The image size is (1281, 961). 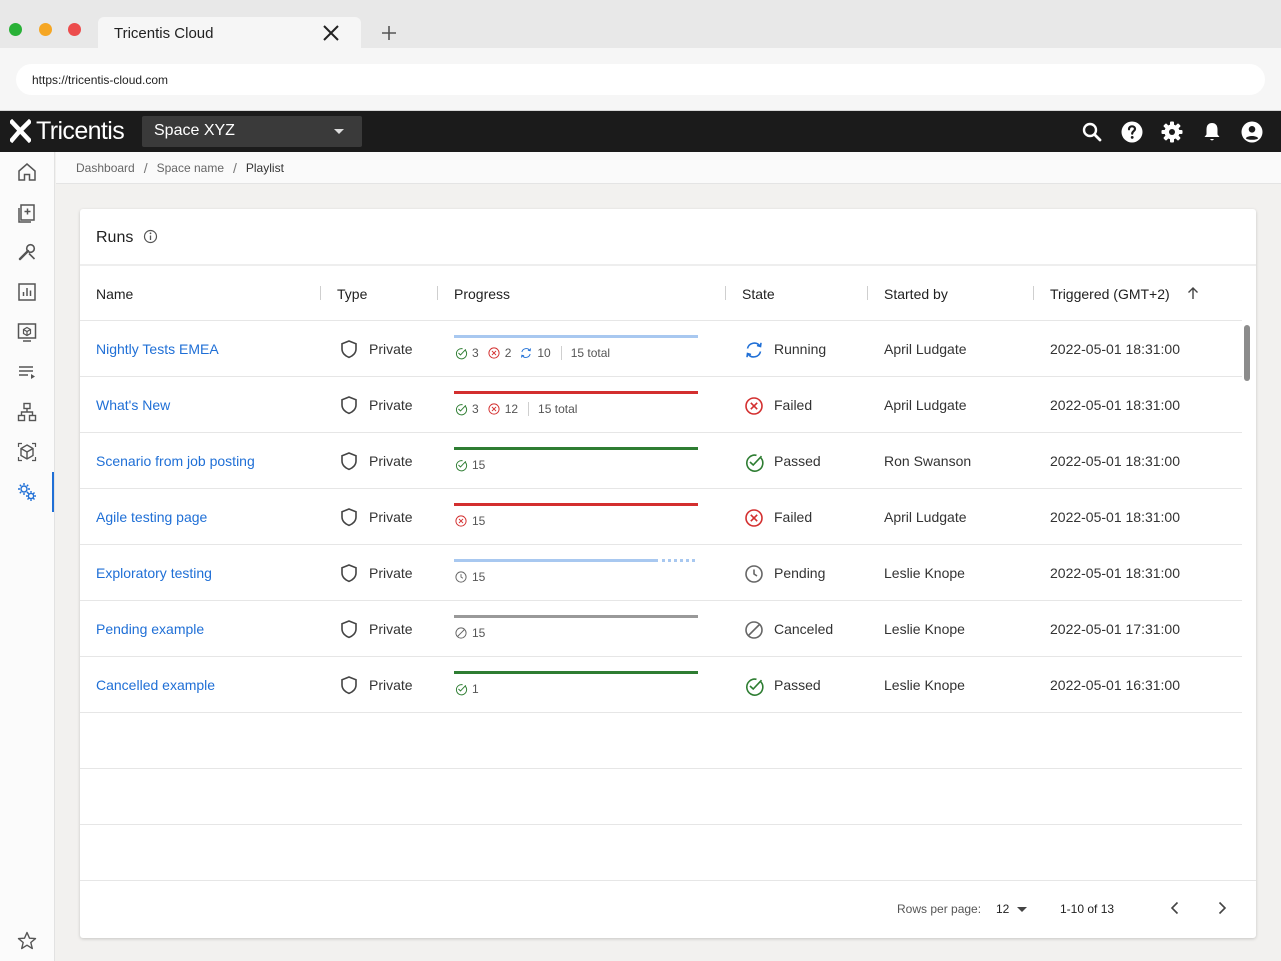 What do you see at coordinates (164, 33) in the screenshot?
I see `browser-tab-title: Tricentis Cloud` at bounding box center [164, 33].